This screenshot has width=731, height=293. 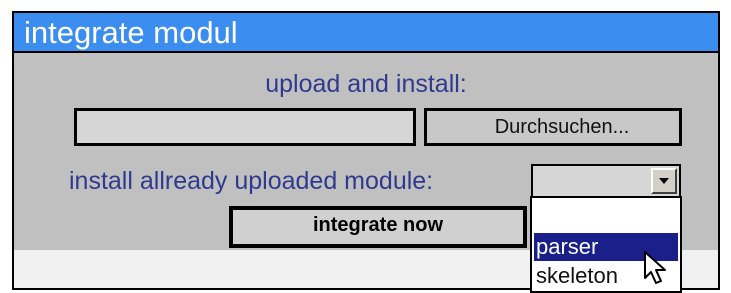 What do you see at coordinates (251, 181) in the screenshot?
I see `install-uploaded-label: install allready uploaded module:` at bounding box center [251, 181].